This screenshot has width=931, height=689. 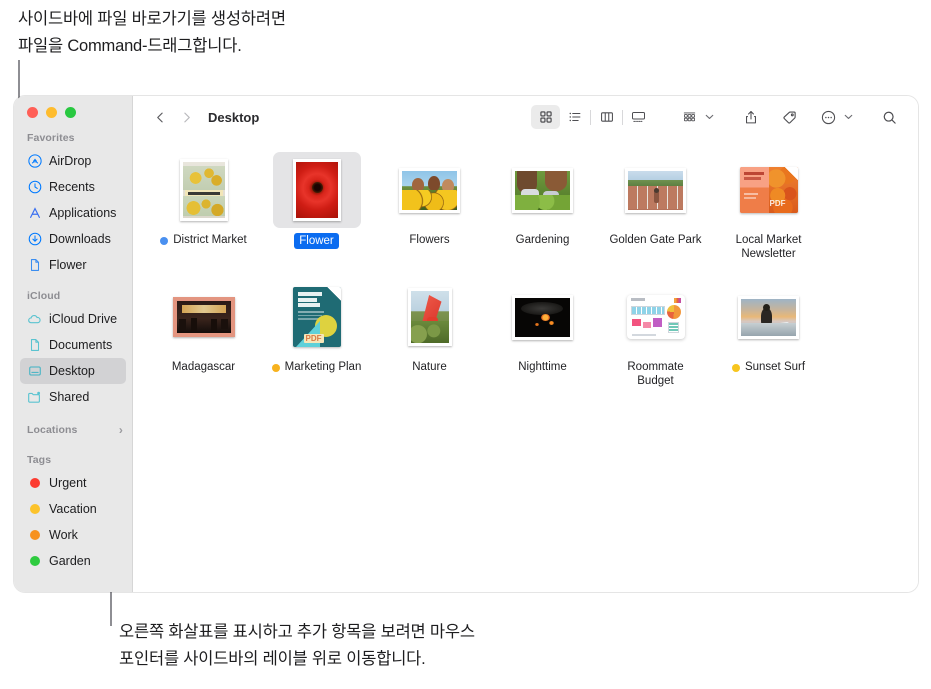 What do you see at coordinates (768, 247) in the screenshot?
I see `file-label: Local Market Newsletter` at bounding box center [768, 247].